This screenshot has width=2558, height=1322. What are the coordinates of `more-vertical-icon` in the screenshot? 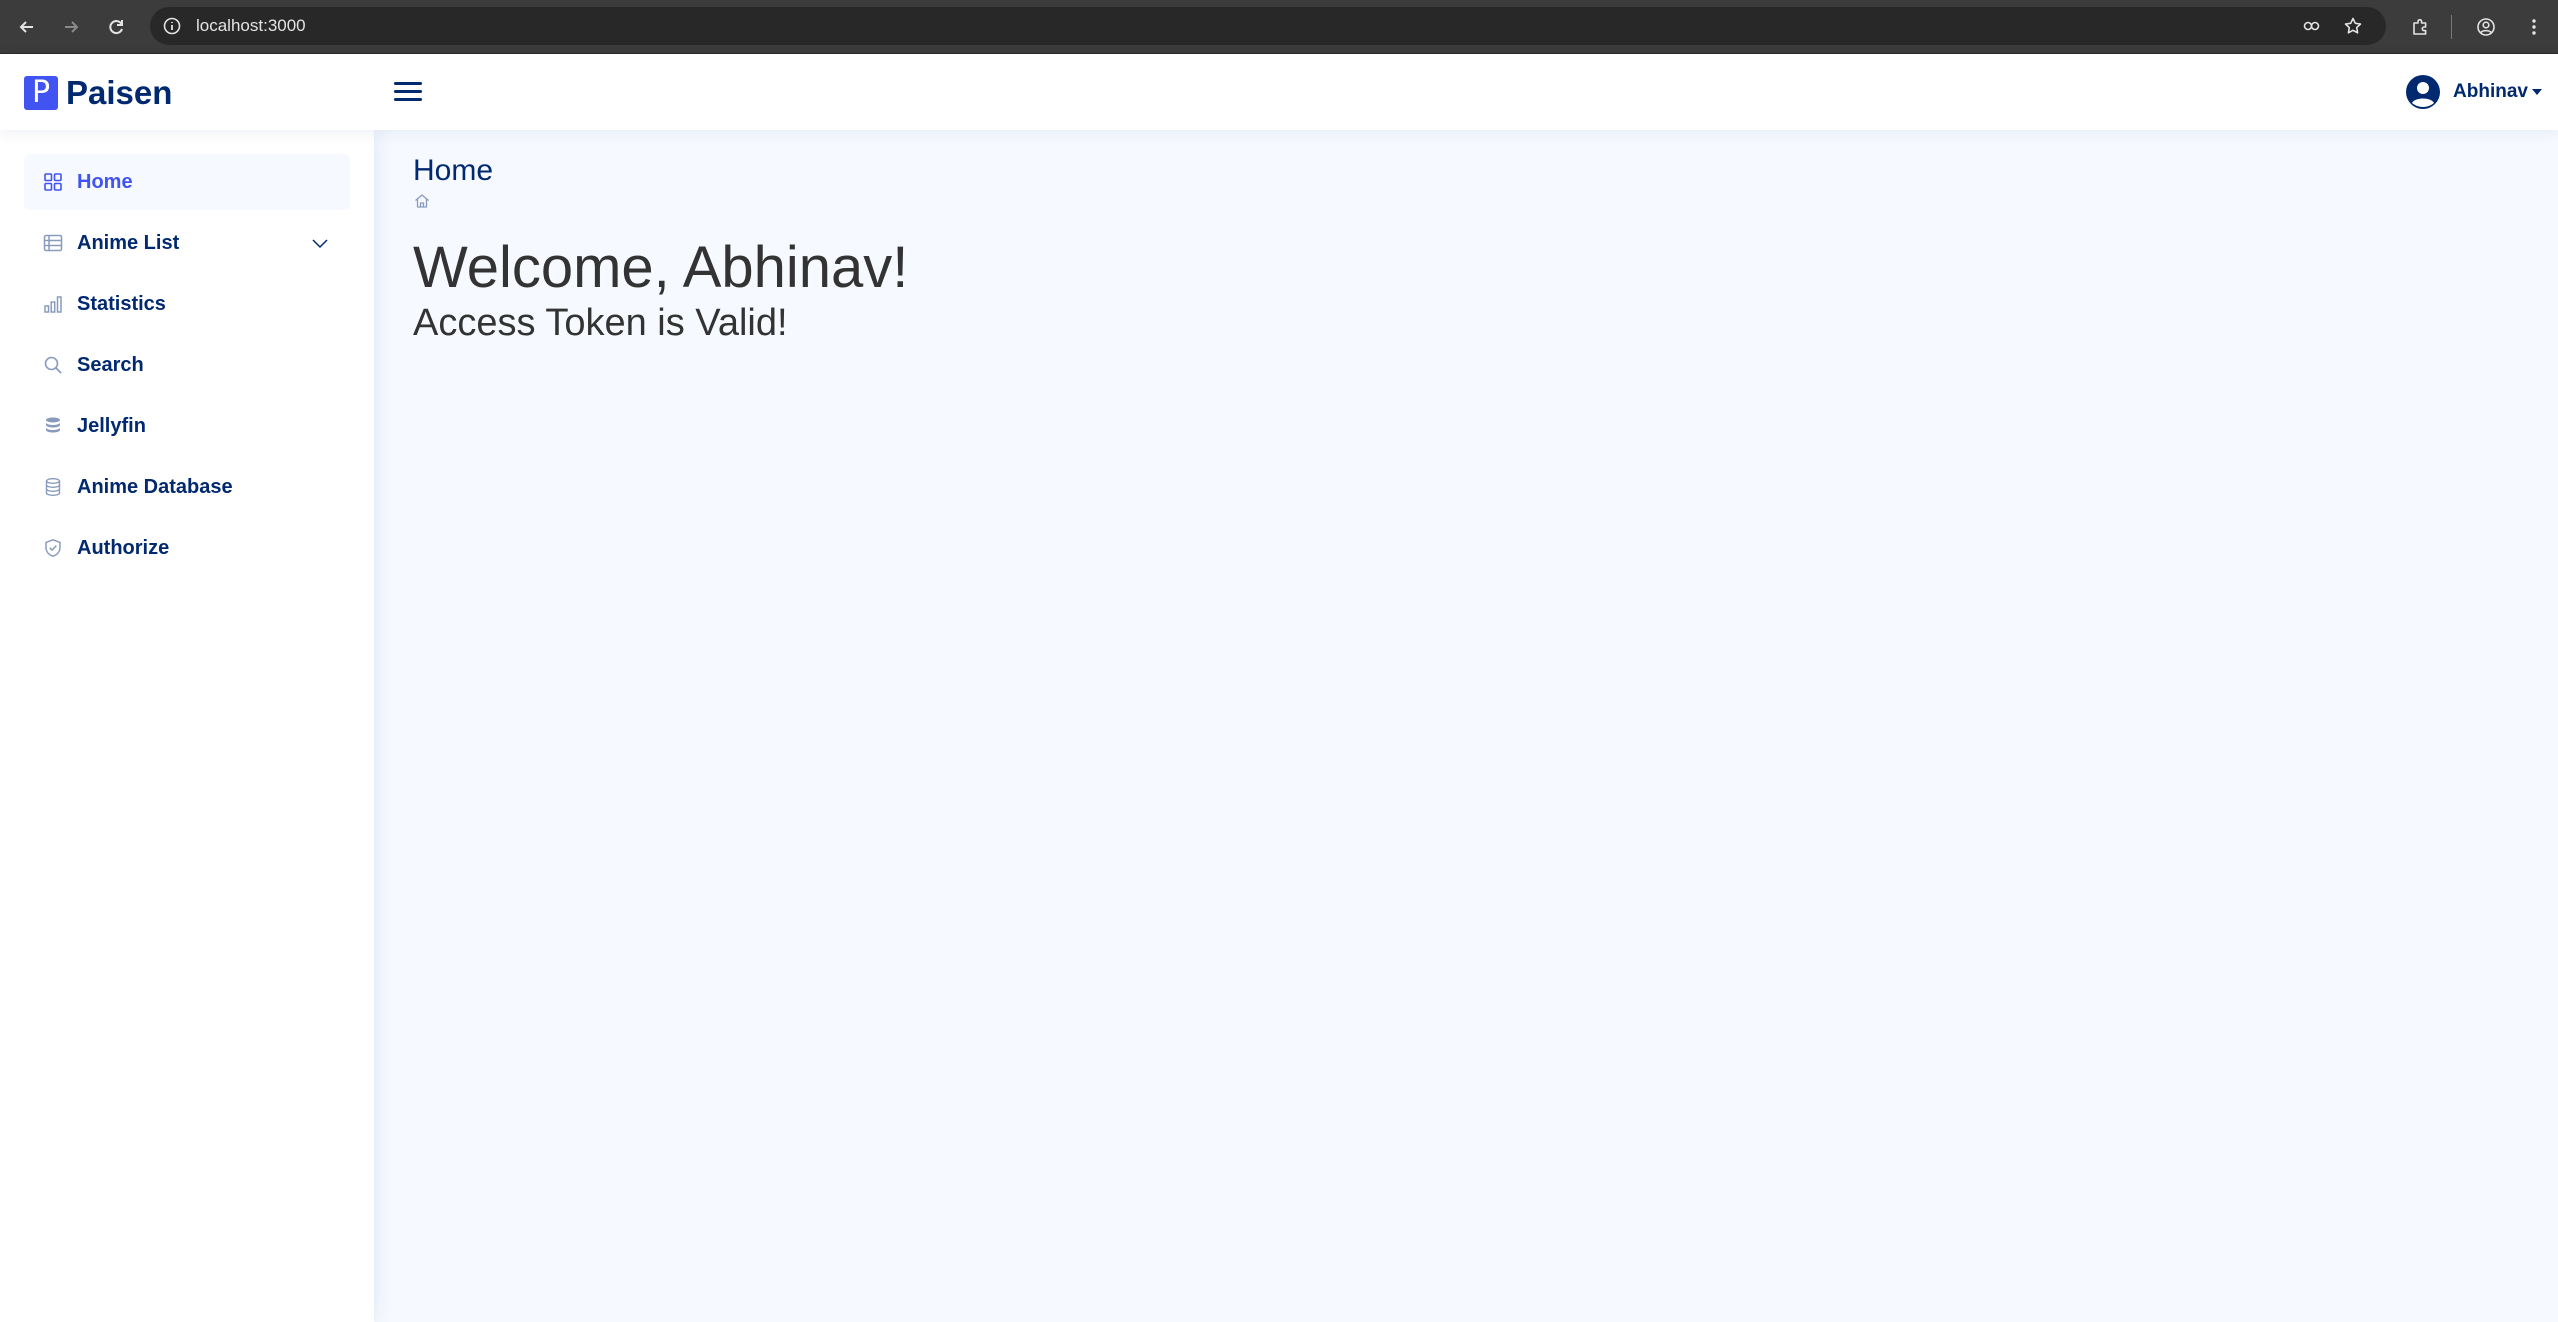 It's located at (2534, 27).